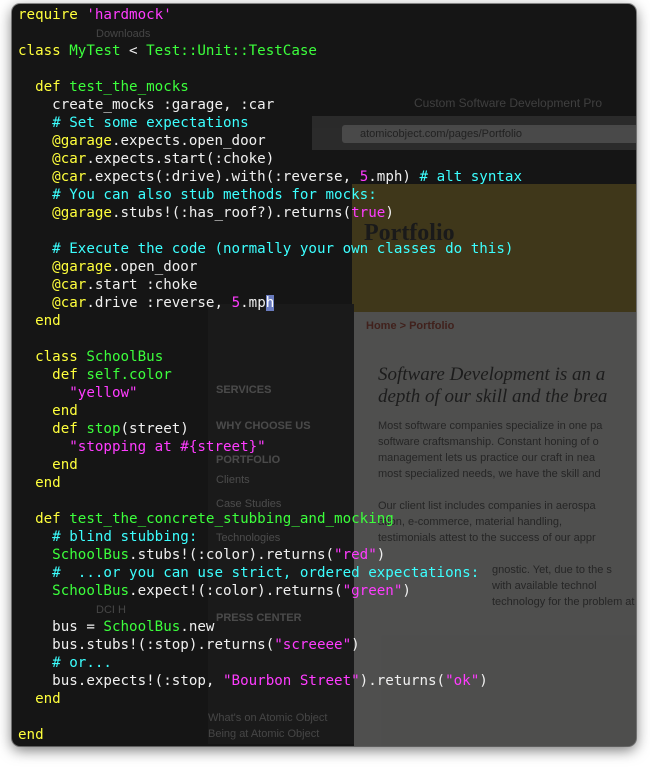  What do you see at coordinates (129, 87) in the screenshot?
I see `code-token: test_the_mocks` at bounding box center [129, 87].